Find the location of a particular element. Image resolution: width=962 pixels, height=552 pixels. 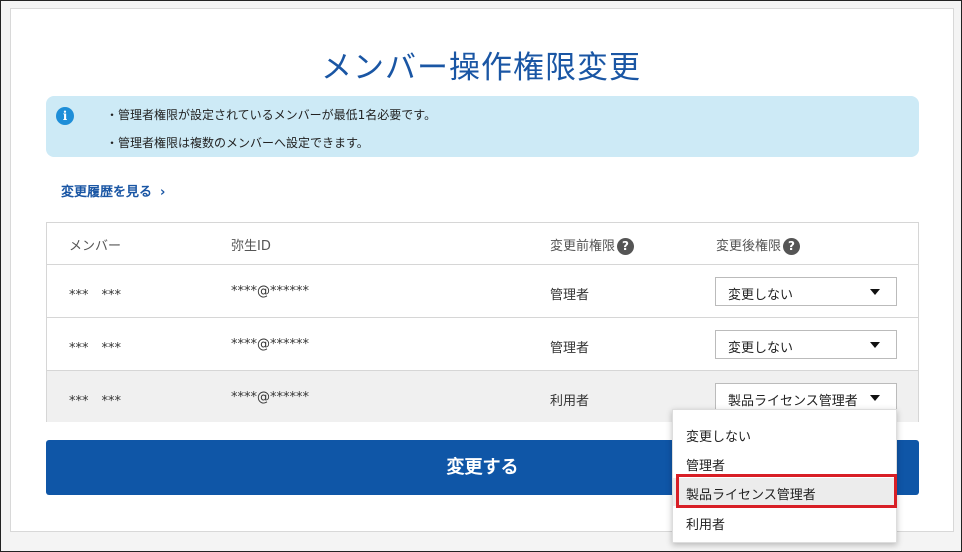

notice-line-2: ・管理者権限は複数のメンバーへ設定できます。 is located at coordinates (237, 143).